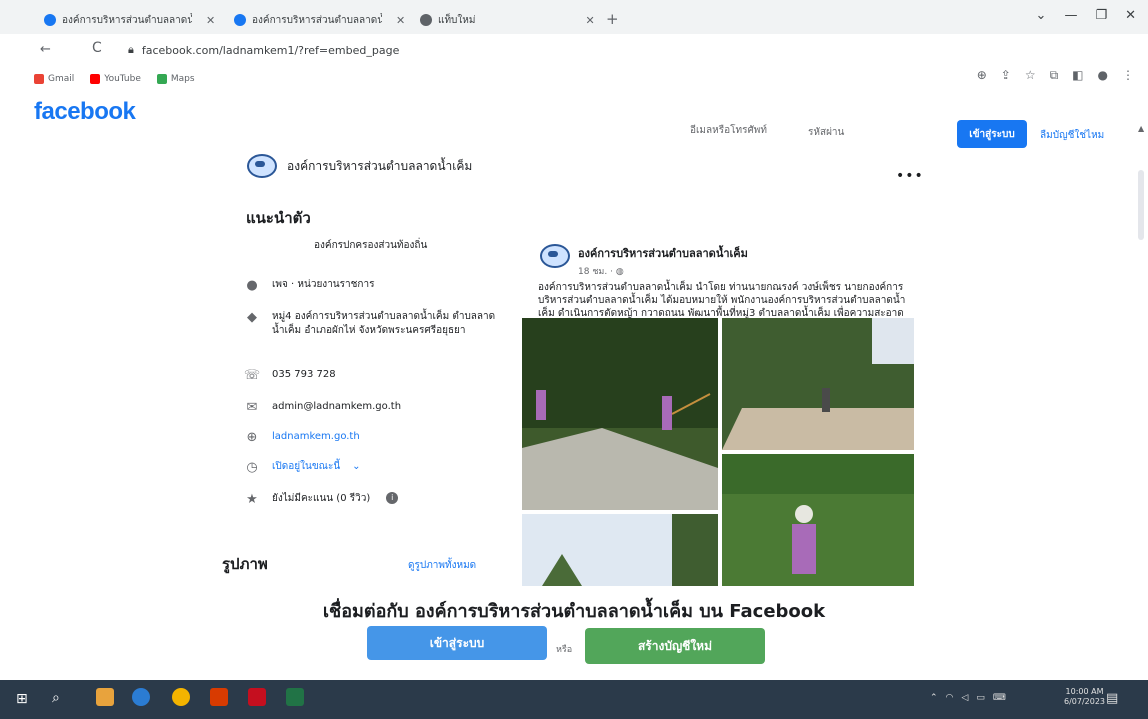 The image size is (1148, 719). What do you see at coordinates (457, 643) in the screenshot?
I see `login-button: เข้าสู่ระบบ` at bounding box center [457, 643].